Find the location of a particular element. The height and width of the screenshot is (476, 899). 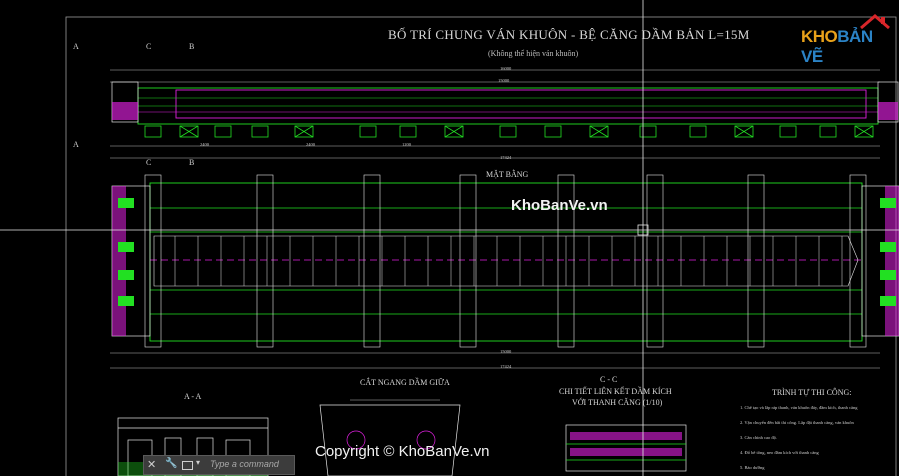

logo-text-kho: KHO is located at coordinates (819, 36).